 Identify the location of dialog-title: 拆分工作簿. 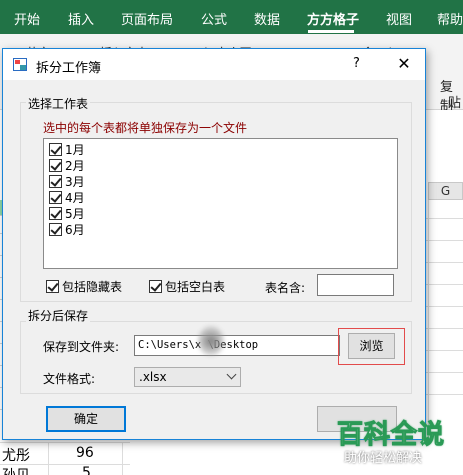
(69, 68).